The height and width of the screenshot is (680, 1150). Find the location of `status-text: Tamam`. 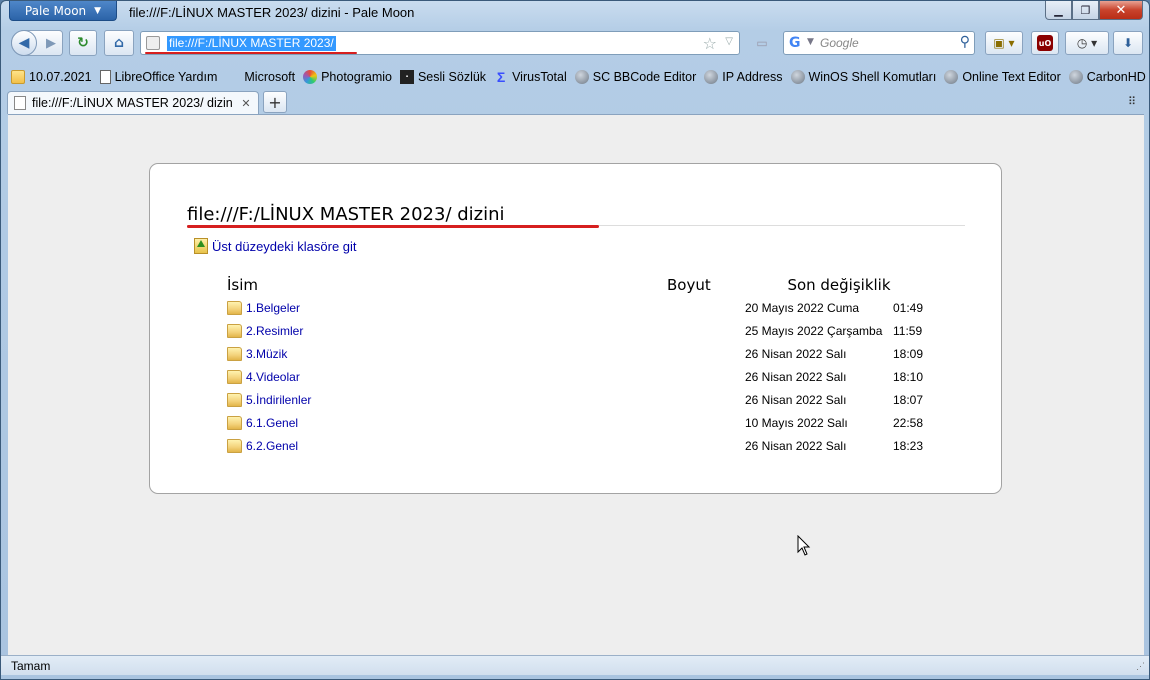

status-text: Tamam is located at coordinates (31, 665).